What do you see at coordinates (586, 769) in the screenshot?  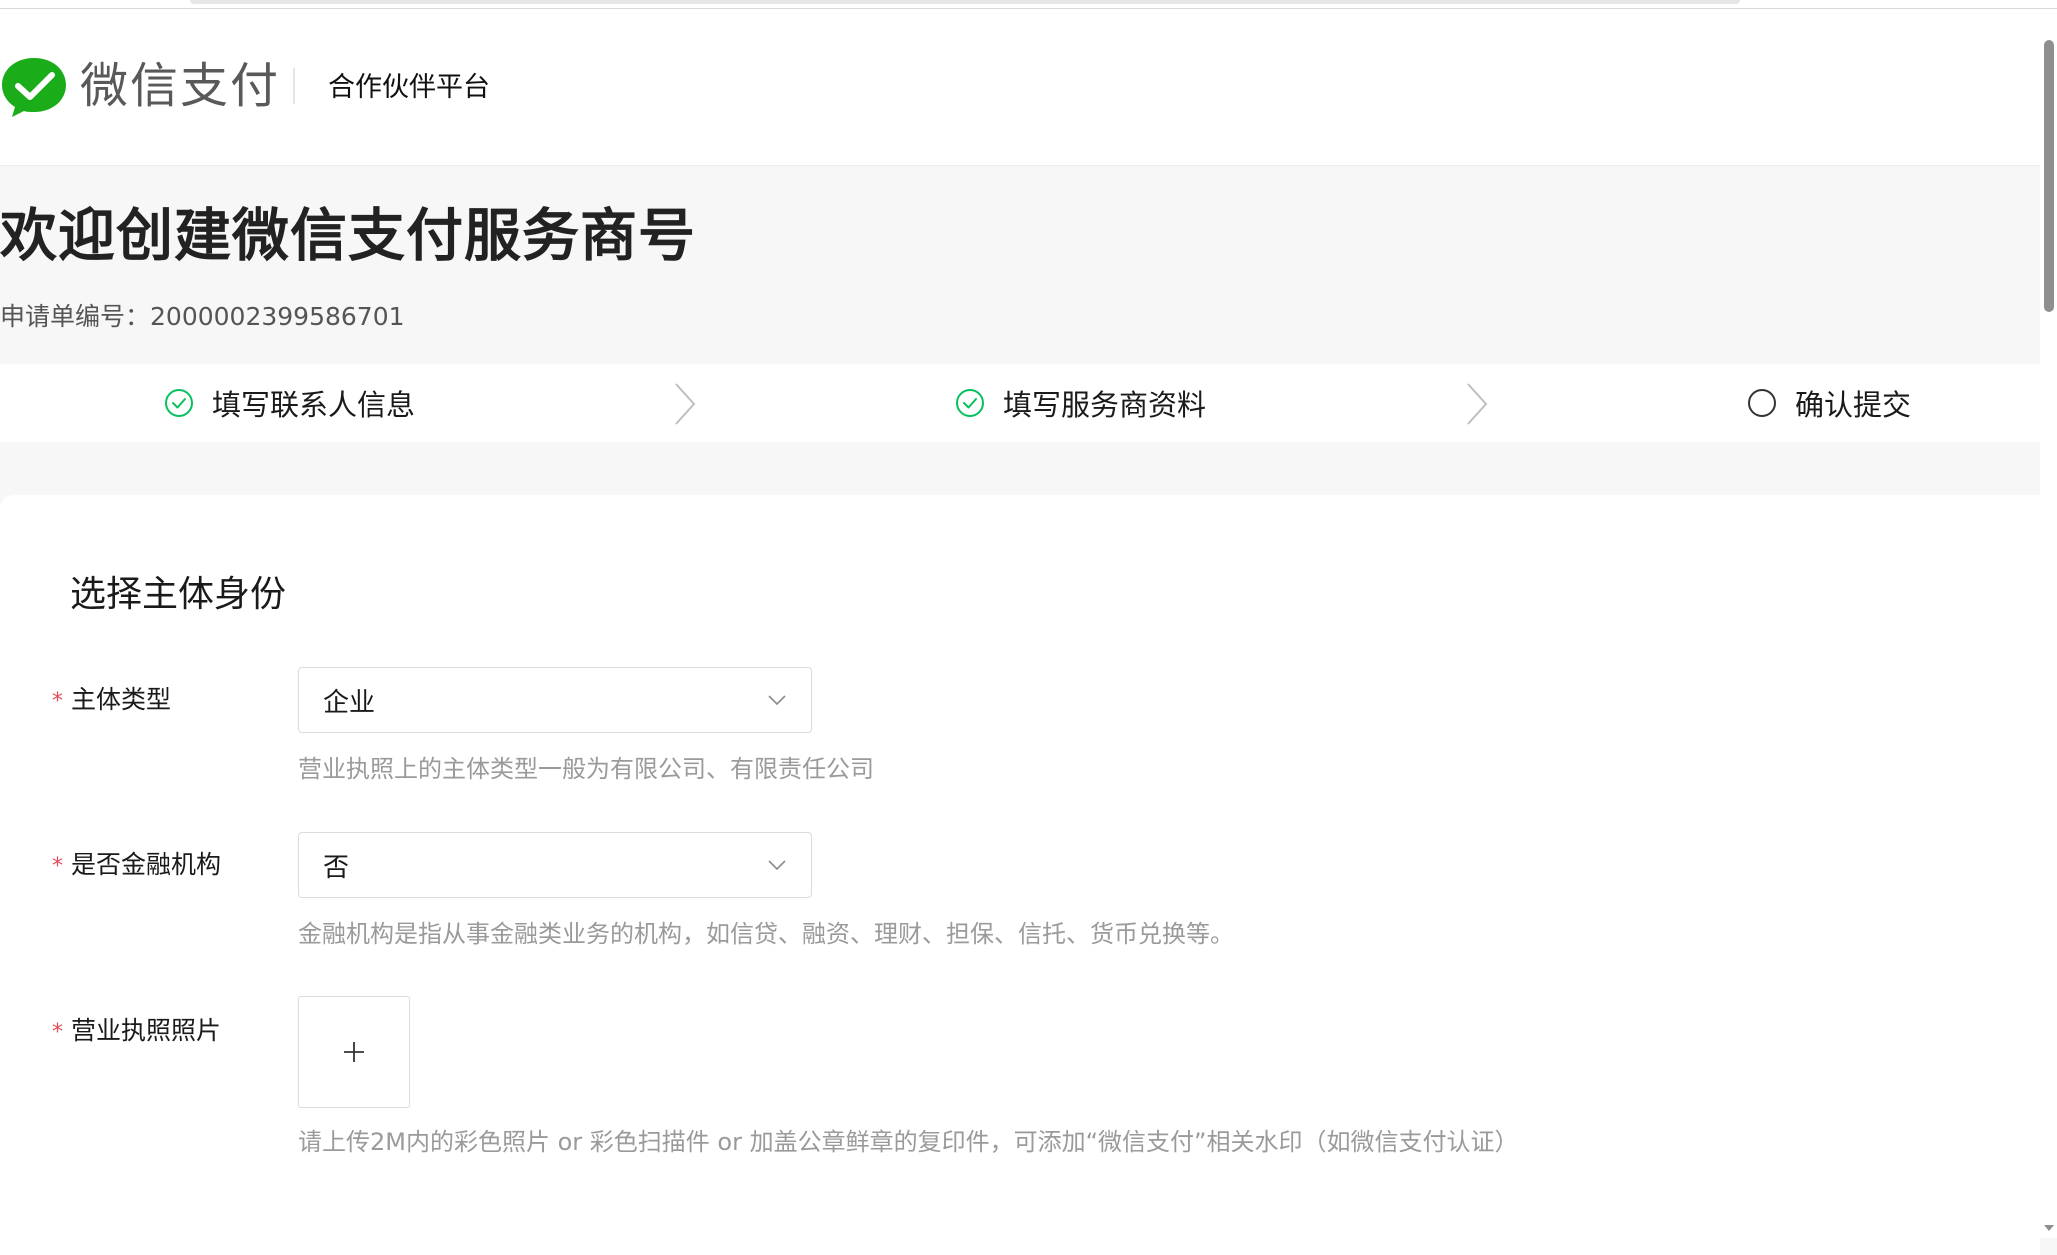 I see `entity-type-hint: 营业执照上的主体类型一般为有限公司、有限责任公司` at bounding box center [586, 769].